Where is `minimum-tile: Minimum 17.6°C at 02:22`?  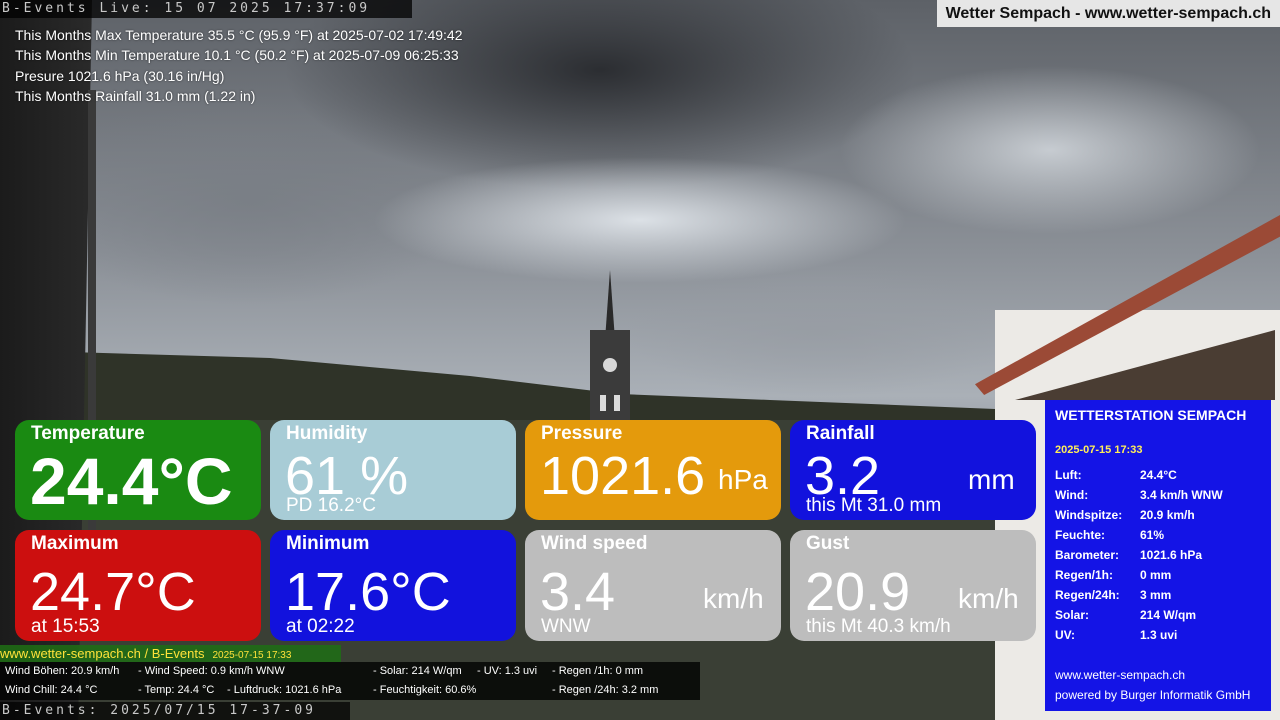
minimum-tile: Minimum 17.6°C at 02:22 is located at coordinates (393, 585).